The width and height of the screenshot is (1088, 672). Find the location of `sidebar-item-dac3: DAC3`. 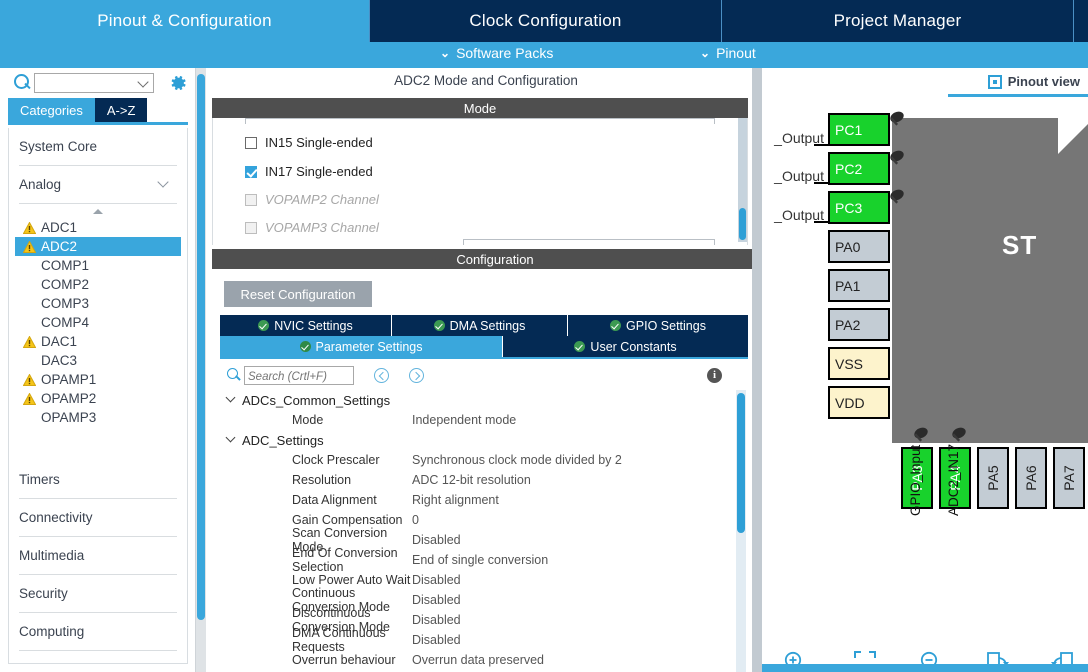

sidebar-item-dac3: DAC3 is located at coordinates (98, 360).